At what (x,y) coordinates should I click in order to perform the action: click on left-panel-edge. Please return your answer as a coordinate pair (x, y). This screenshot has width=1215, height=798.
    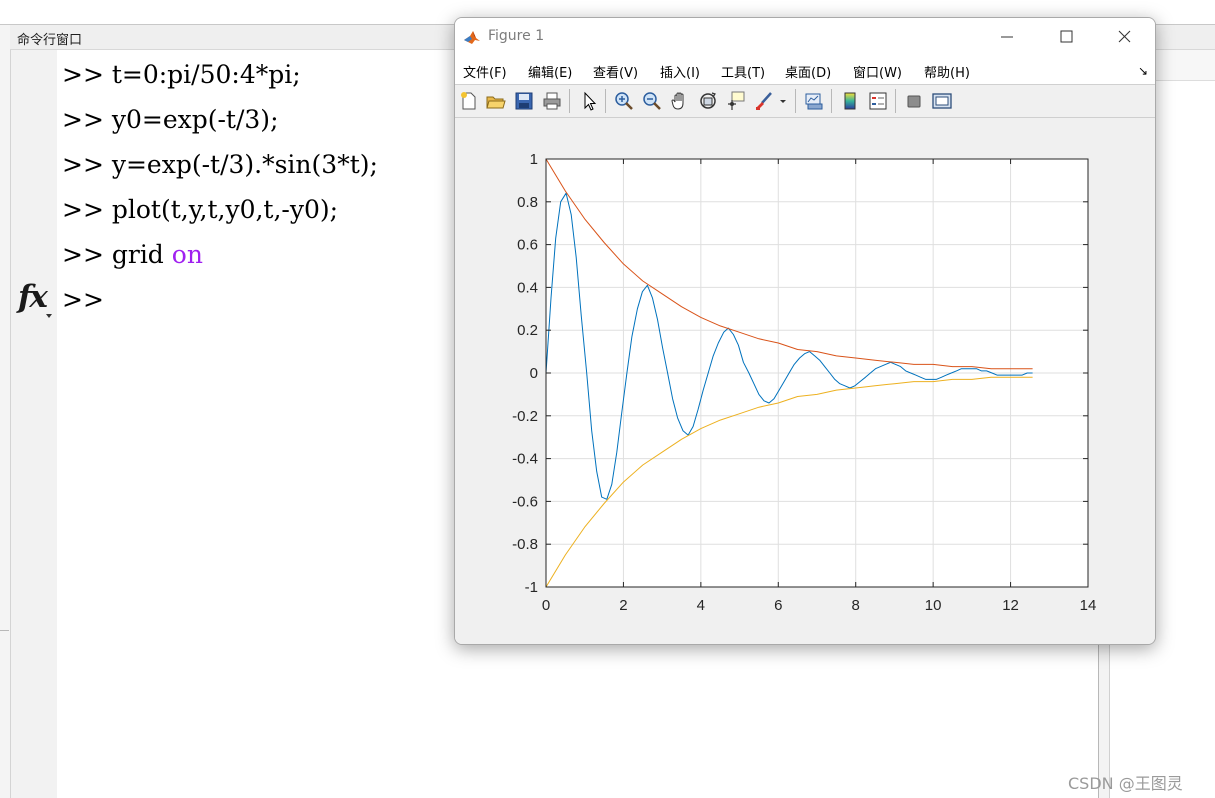
    Looking at the image, I should click on (5, 411).